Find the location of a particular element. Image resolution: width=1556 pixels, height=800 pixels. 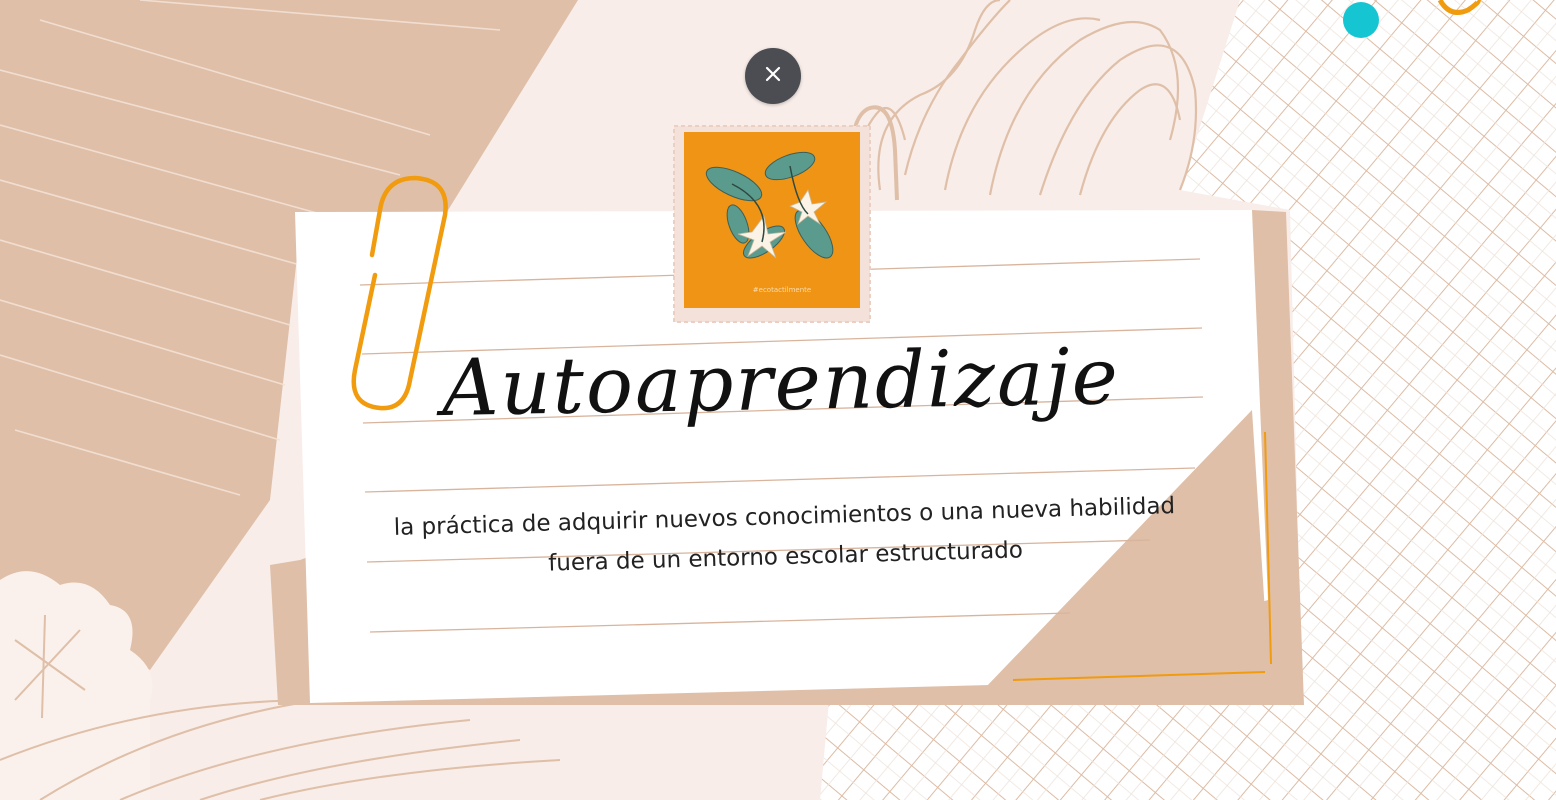

stamp-caption: #ecotactilmente is located at coordinates (782, 290).